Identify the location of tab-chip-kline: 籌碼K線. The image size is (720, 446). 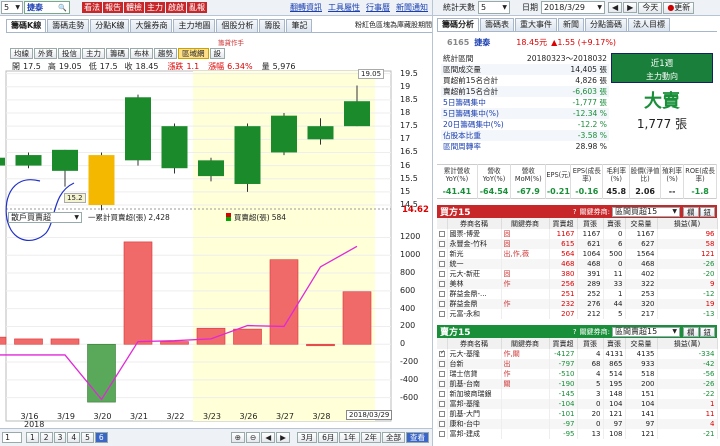
(26, 25).